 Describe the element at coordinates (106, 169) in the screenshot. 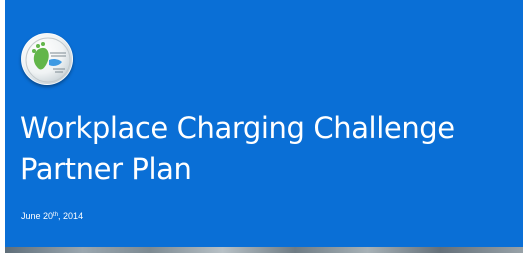

I see `slide-title-line-2: Partner Plan` at that location.